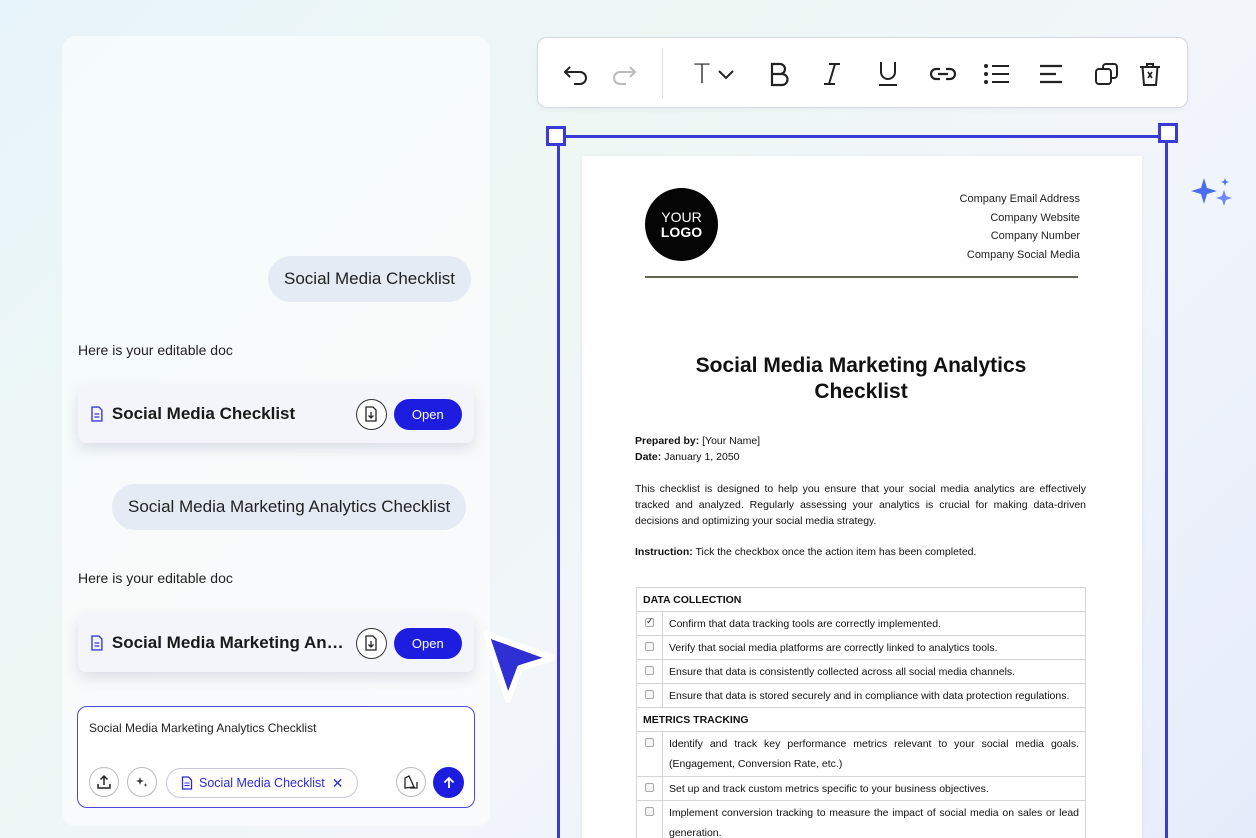 The width and height of the screenshot is (1256, 838). Describe the element at coordinates (648, 457) in the screenshot. I see `date-label: Date:` at that location.